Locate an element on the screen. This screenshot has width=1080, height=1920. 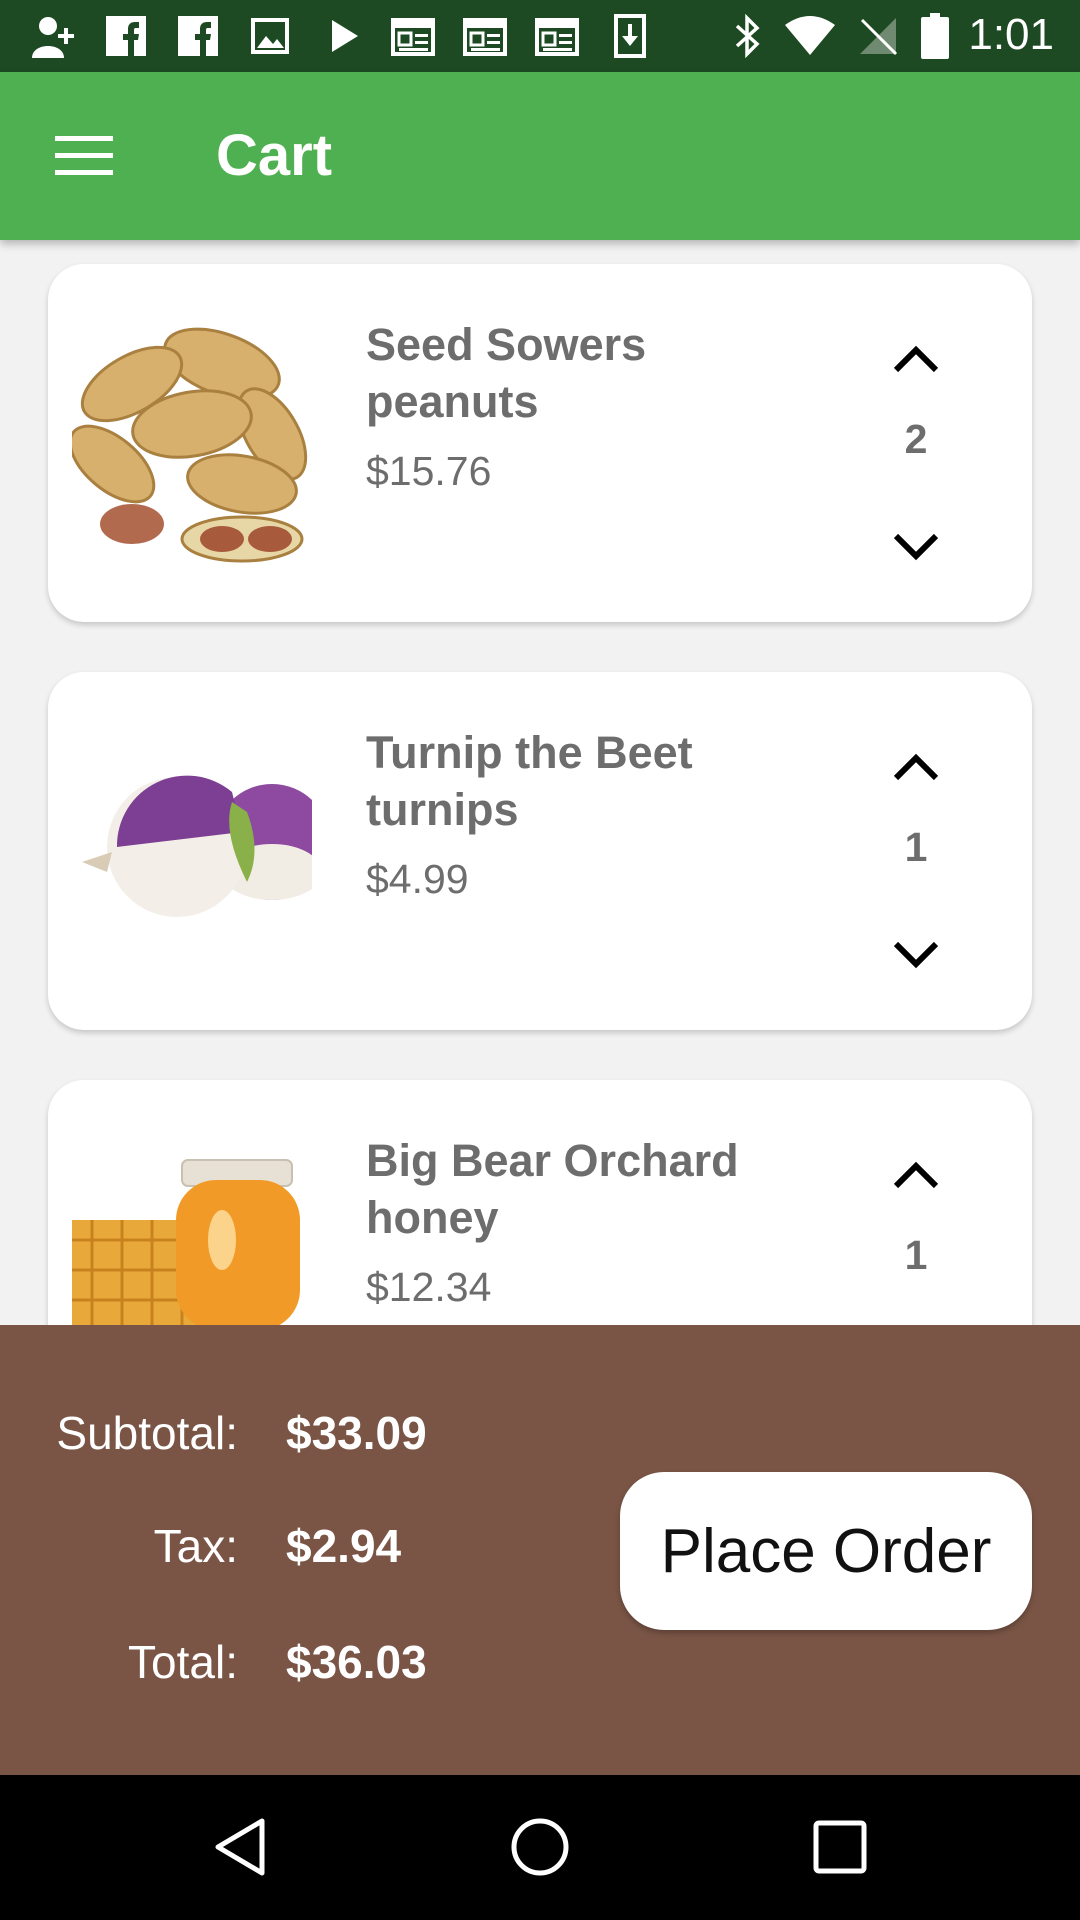
app-bar: Cart is located at coordinates (540, 156).